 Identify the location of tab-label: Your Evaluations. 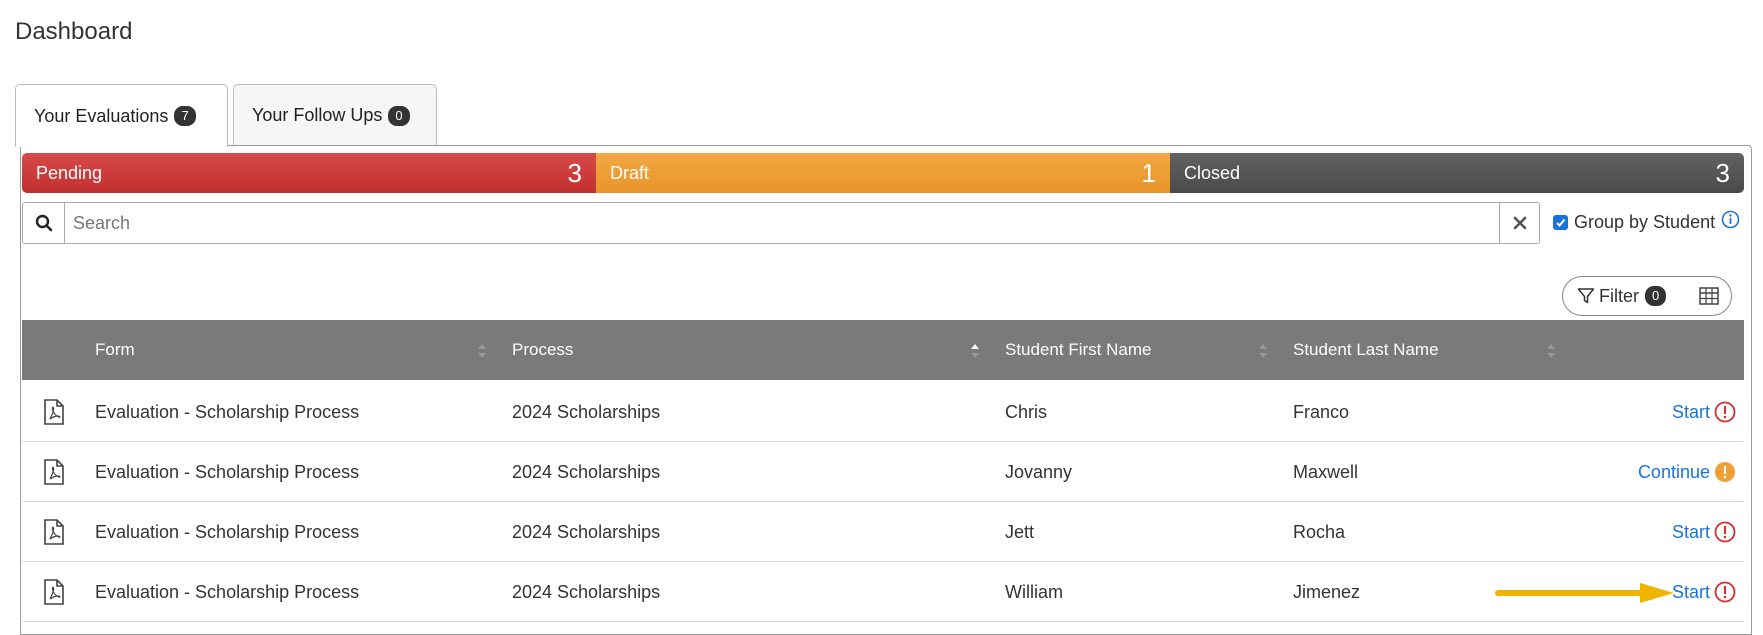
(101, 115).